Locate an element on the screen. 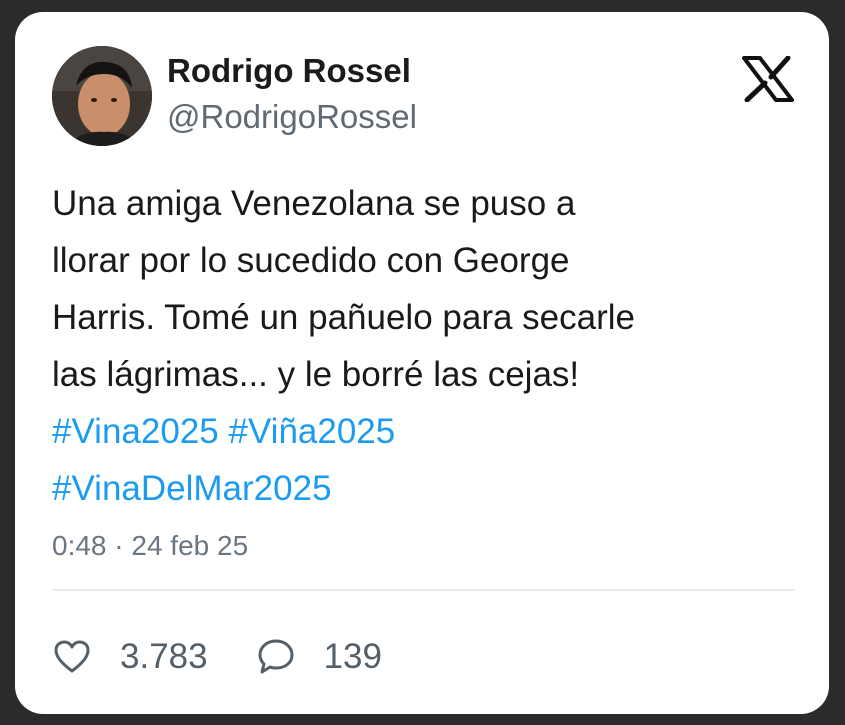 Image resolution: width=845 pixels, height=725 pixels. x-logo-icon is located at coordinates (768, 79).